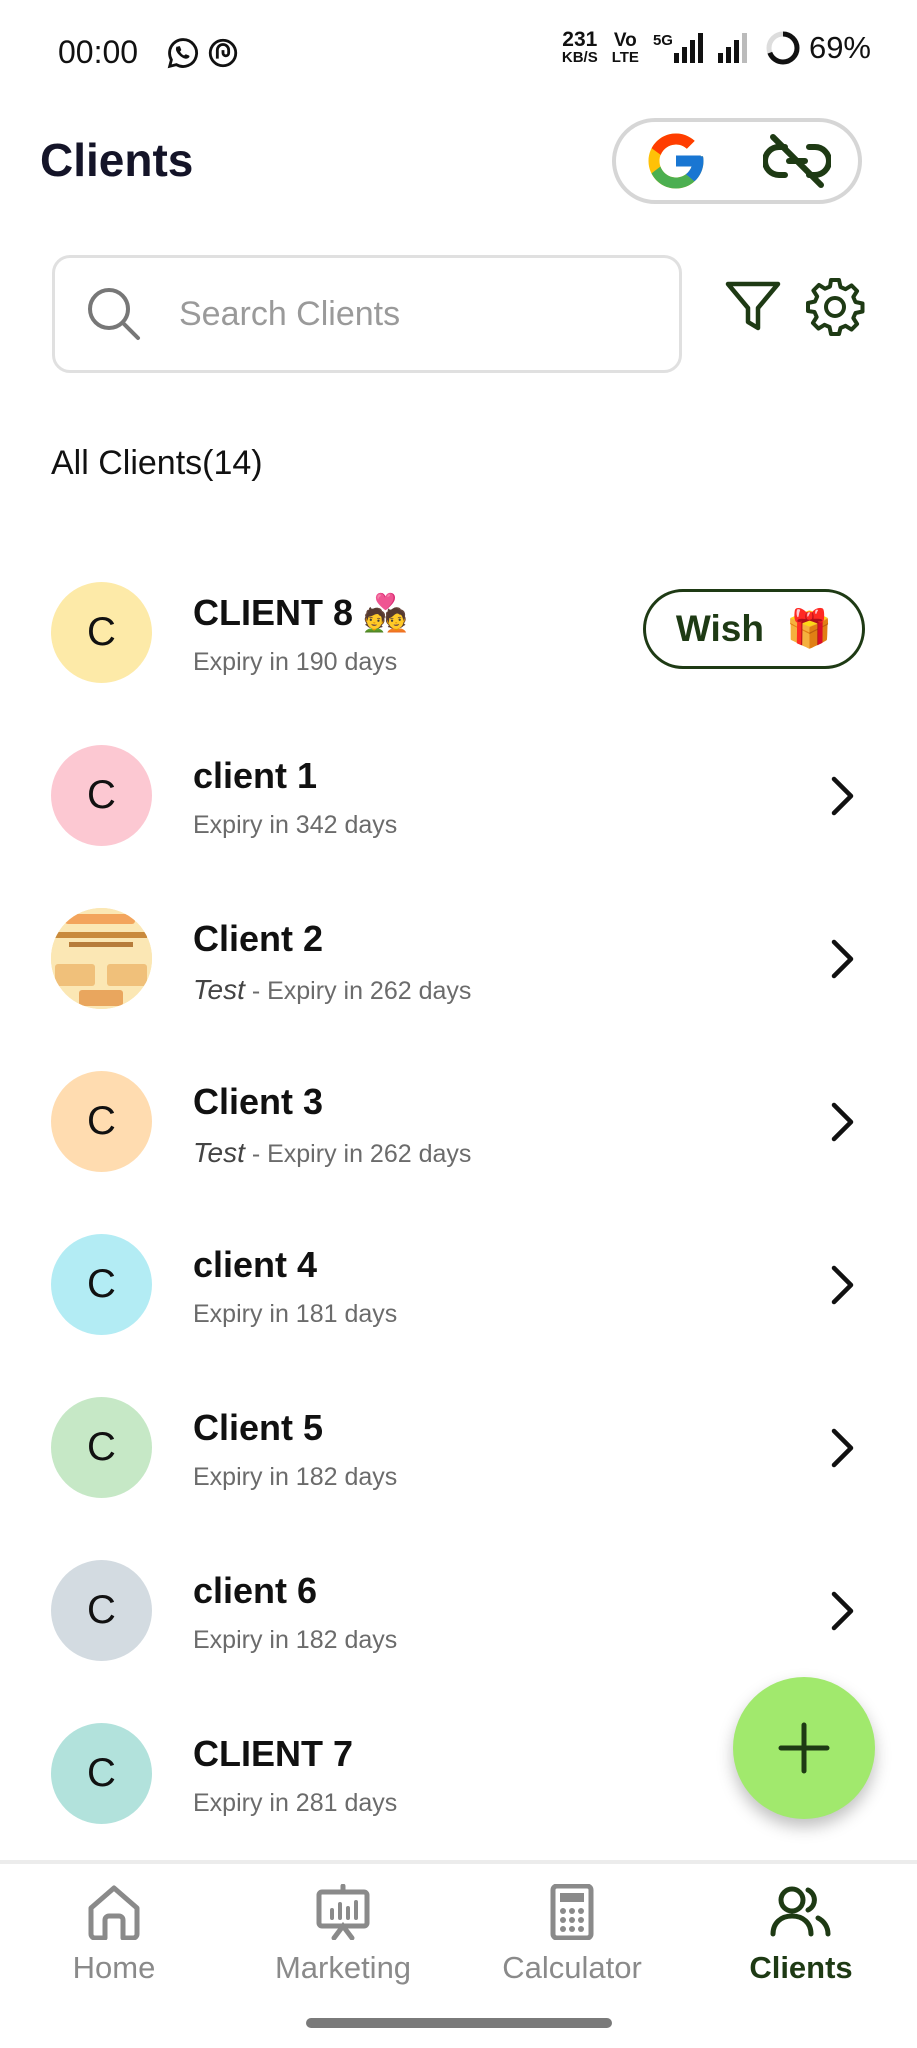 The height and width of the screenshot is (2048, 917). What do you see at coordinates (688, 48) in the screenshot?
I see `signal-icon` at bounding box center [688, 48].